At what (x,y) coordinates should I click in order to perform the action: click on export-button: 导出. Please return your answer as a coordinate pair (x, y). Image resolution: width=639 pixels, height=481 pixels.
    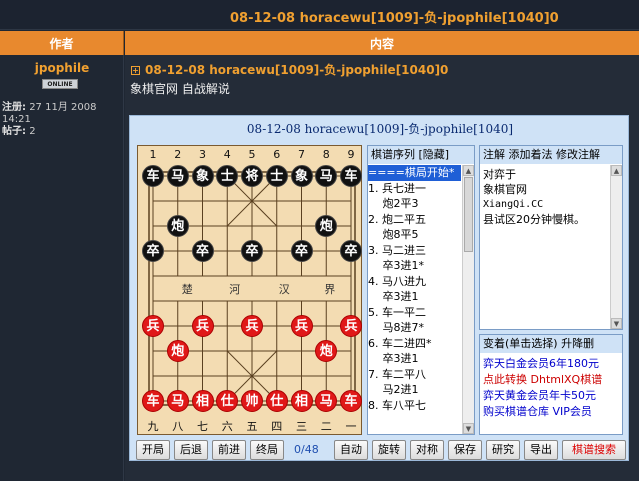
    Looking at the image, I should click on (541, 450).